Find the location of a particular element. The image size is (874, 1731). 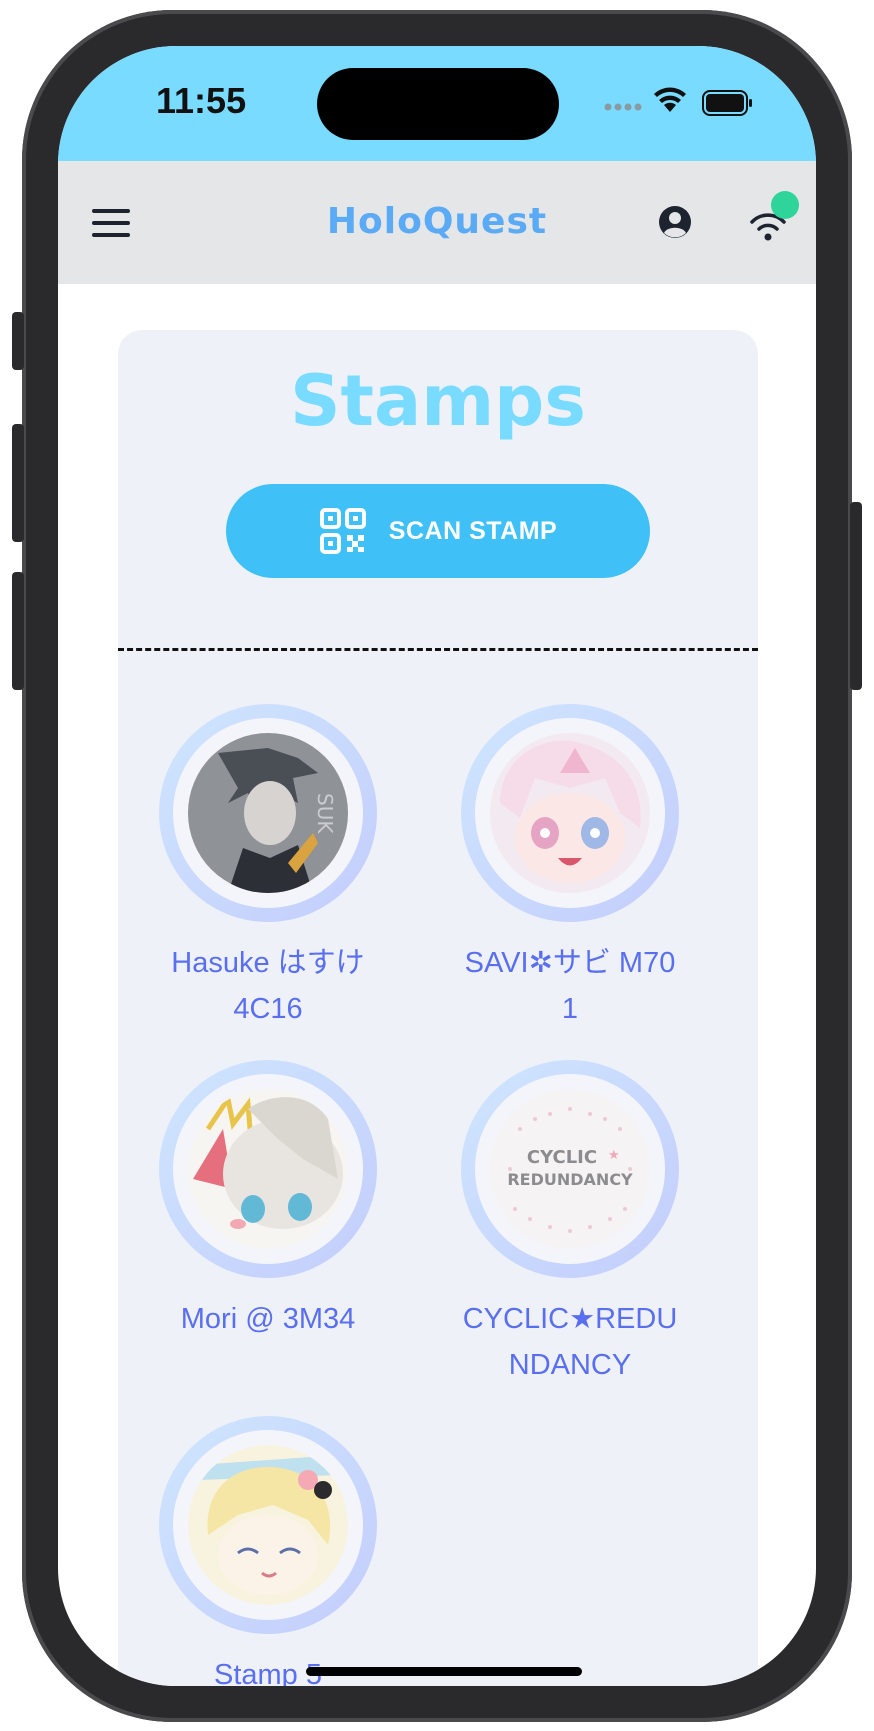

stamp-item: SAVI✲サビ M701 is located at coordinates (570, 868).